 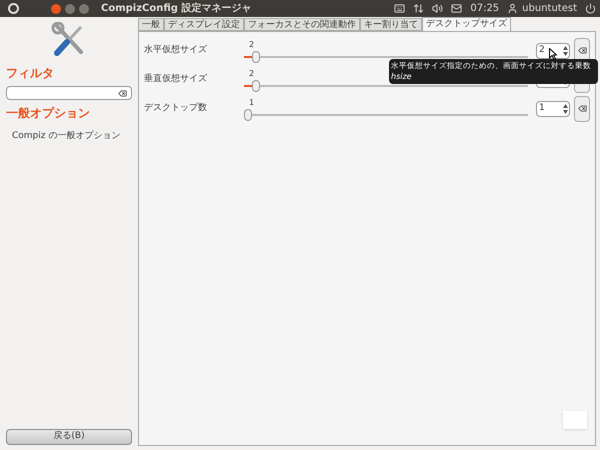 What do you see at coordinates (401, 77) in the screenshot?
I see `tooltip-key: hsize` at bounding box center [401, 77].